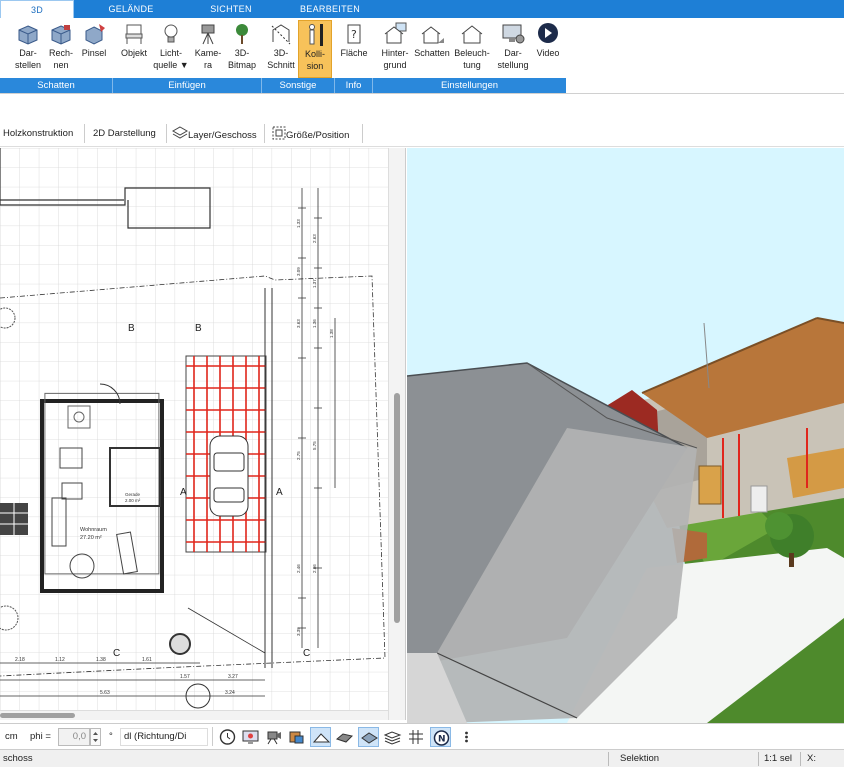 The image size is (844, 767). I want to click on room-small-area: 2.00 m², so click(133, 500).